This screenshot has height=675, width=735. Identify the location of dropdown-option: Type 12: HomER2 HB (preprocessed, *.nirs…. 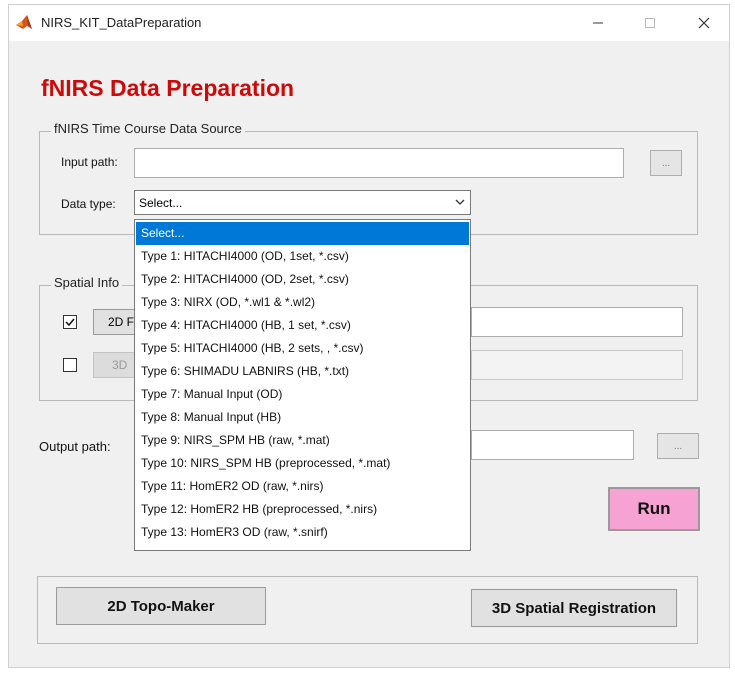
(302, 509).